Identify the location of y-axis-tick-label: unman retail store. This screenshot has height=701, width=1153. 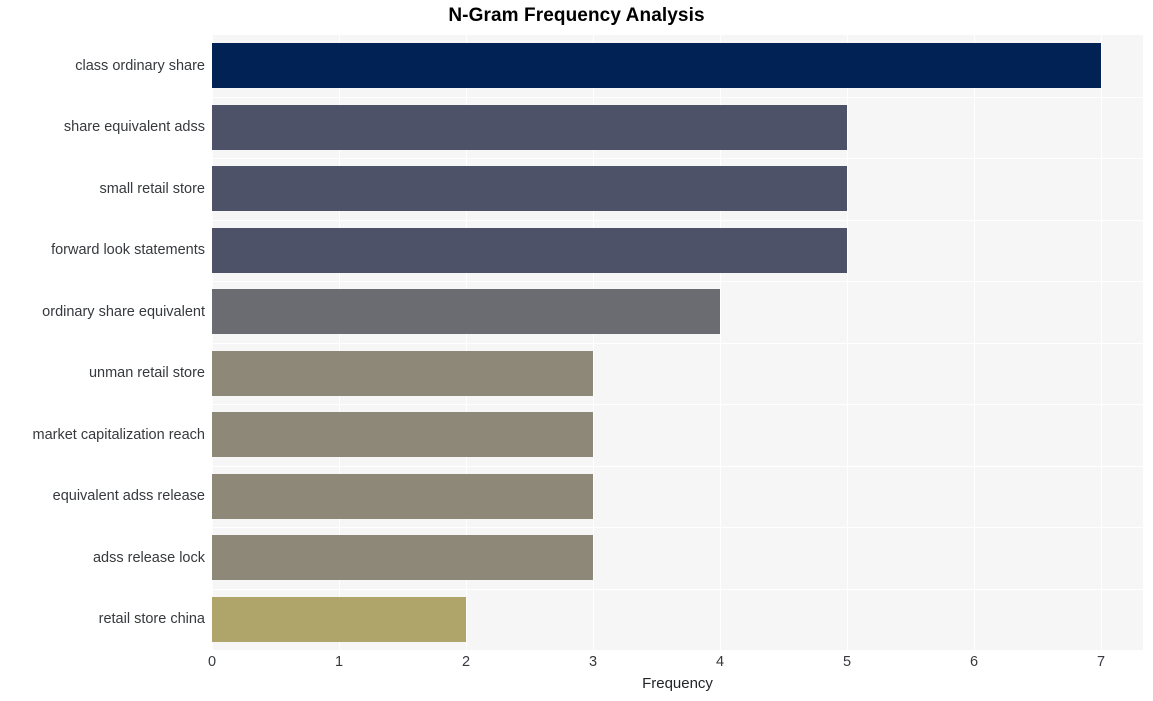
(146, 373).